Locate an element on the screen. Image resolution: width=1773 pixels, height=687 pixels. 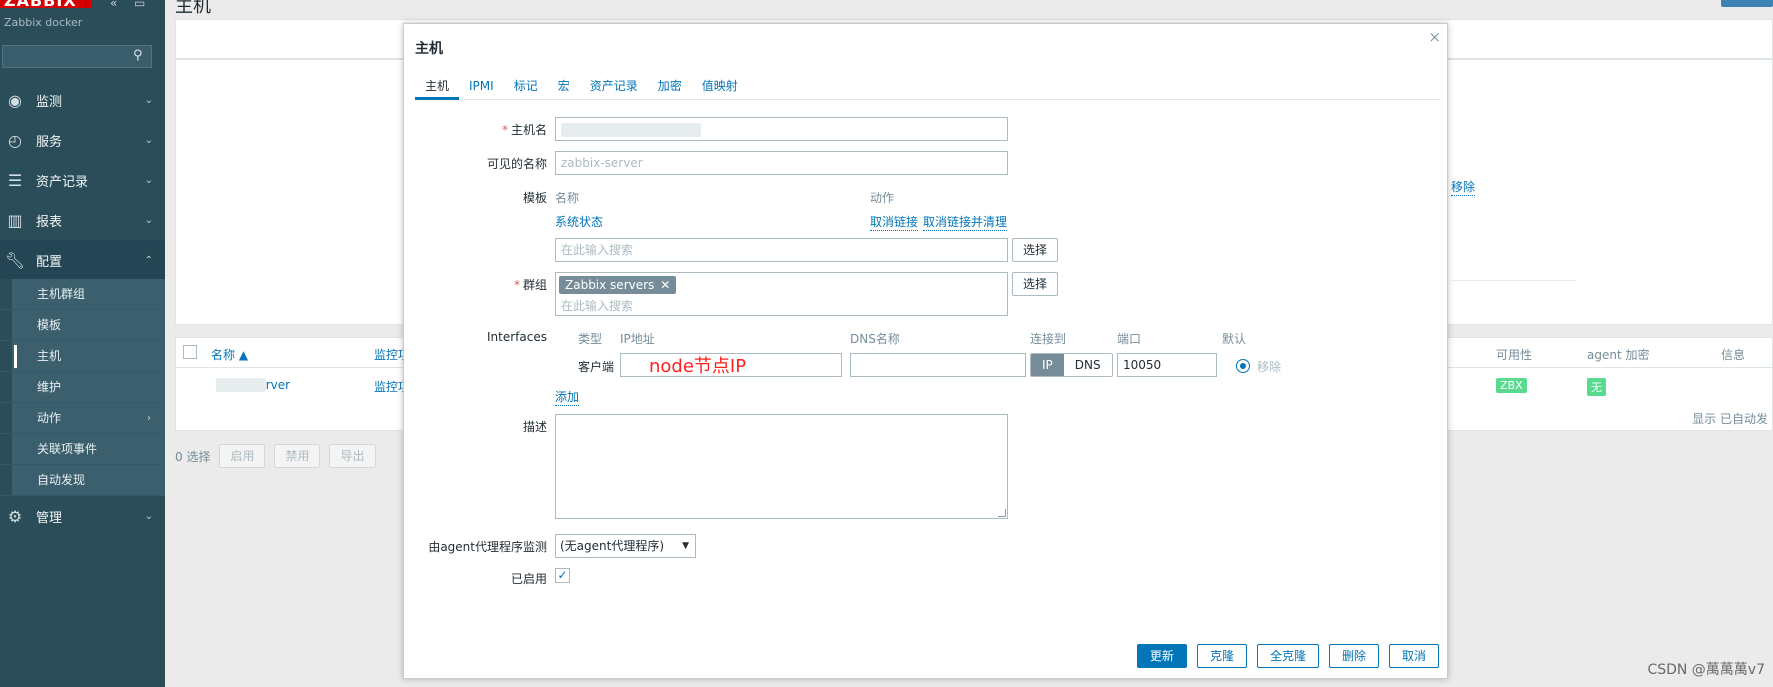
groups-label: * 群组 is located at coordinates (472, 284).